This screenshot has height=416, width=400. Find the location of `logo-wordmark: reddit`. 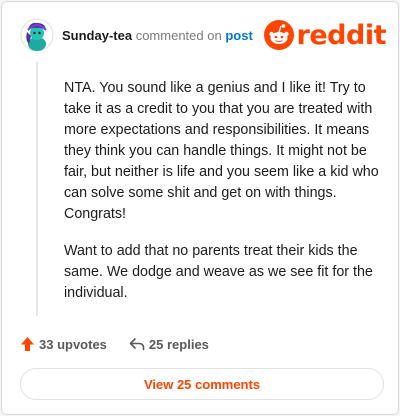

logo-wordmark: reddit is located at coordinates (341, 35).